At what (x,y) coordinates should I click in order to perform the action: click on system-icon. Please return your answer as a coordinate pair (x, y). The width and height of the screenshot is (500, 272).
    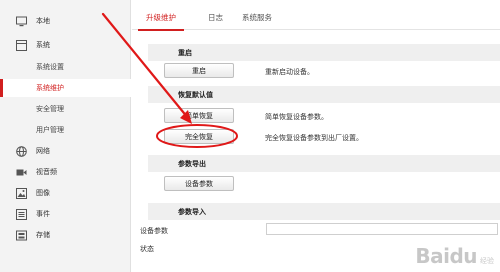
    Looking at the image, I should click on (21, 45).